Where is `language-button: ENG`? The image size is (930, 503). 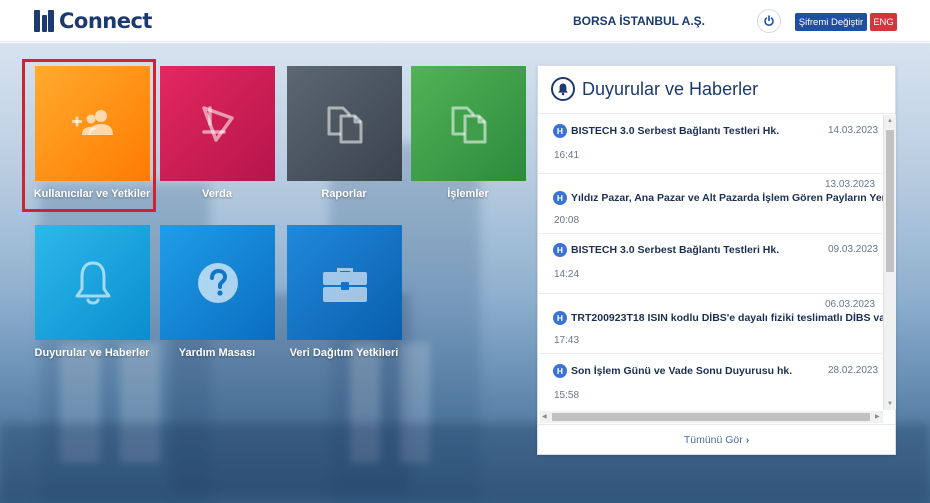
language-button: ENG is located at coordinates (883, 22).